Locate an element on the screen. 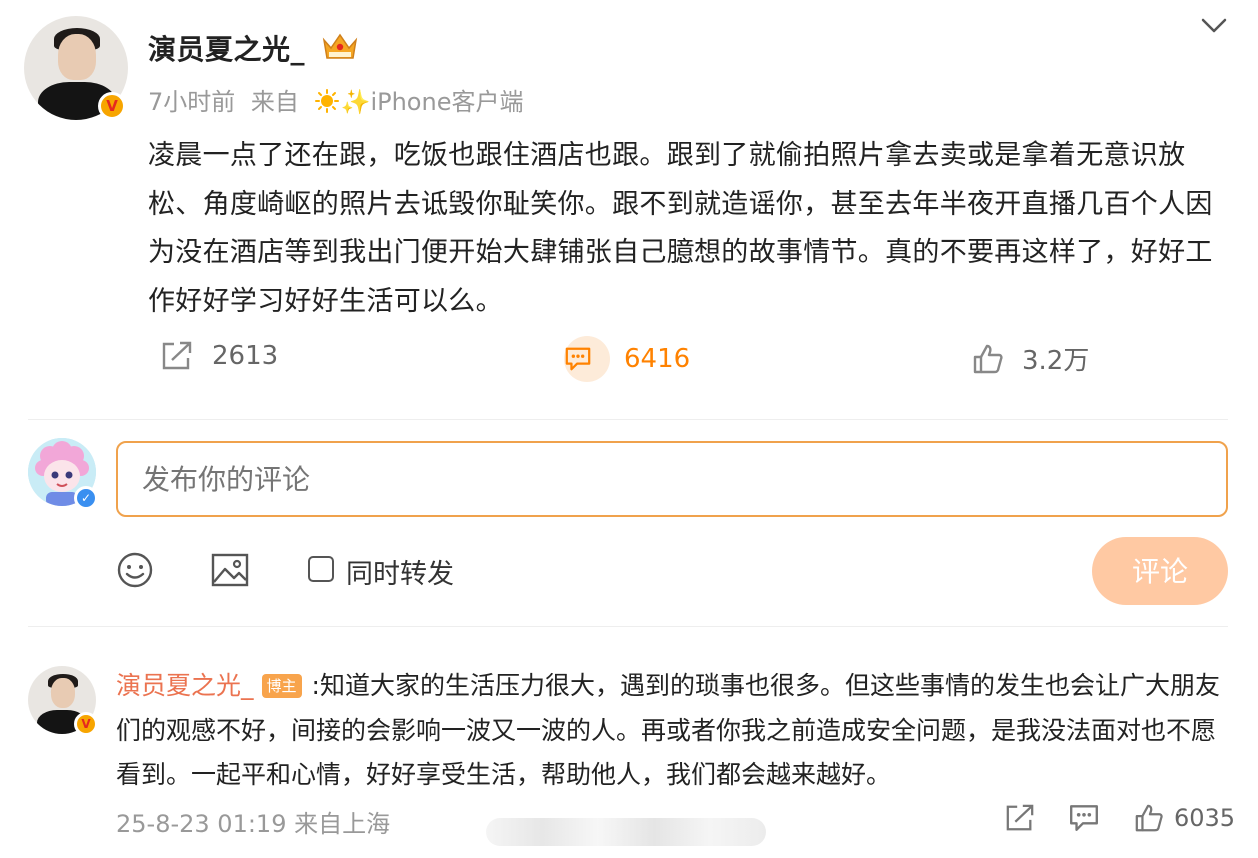  comment-author-name: 演员夏之光_ is located at coordinates (185, 685).